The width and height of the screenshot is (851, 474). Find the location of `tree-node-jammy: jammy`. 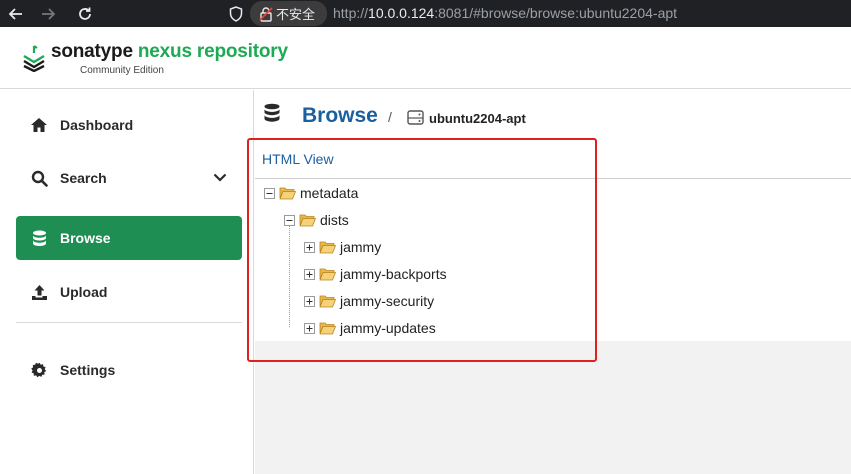

tree-node-jammy: jammy is located at coordinates (342, 247).